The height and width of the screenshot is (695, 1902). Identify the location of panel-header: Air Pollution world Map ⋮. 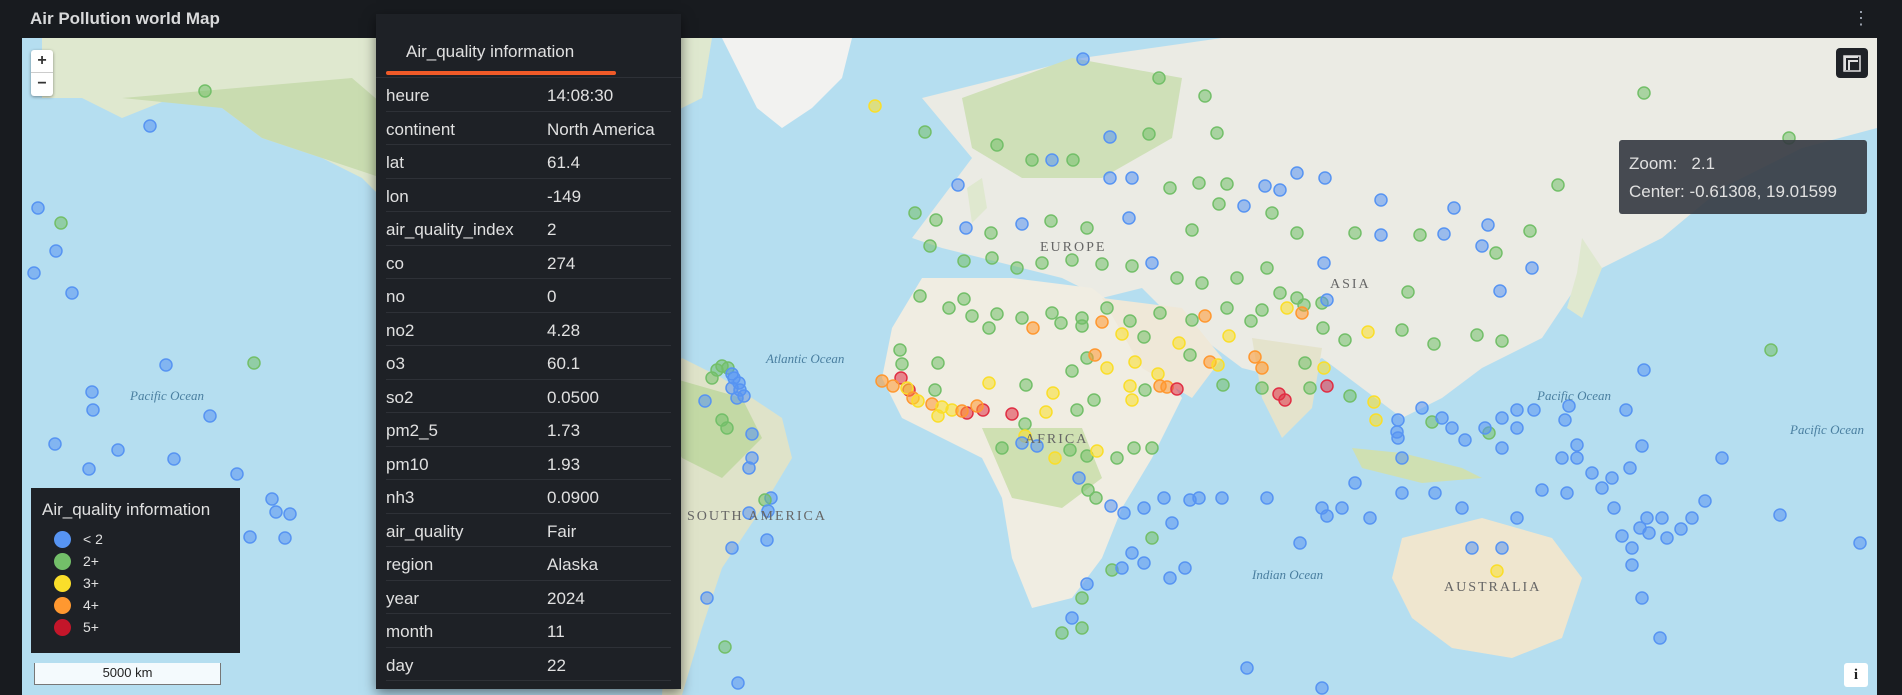
(951, 19).